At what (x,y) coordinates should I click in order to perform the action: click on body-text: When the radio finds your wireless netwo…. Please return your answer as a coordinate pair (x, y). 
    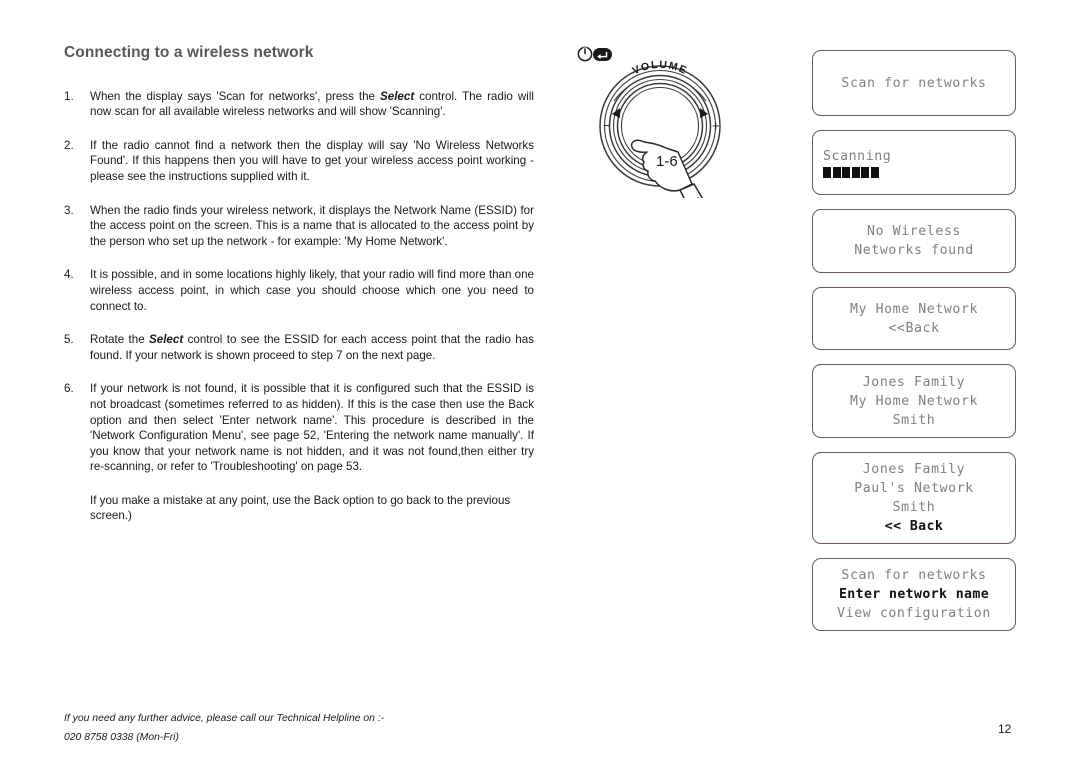
    Looking at the image, I should click on (312, 225).